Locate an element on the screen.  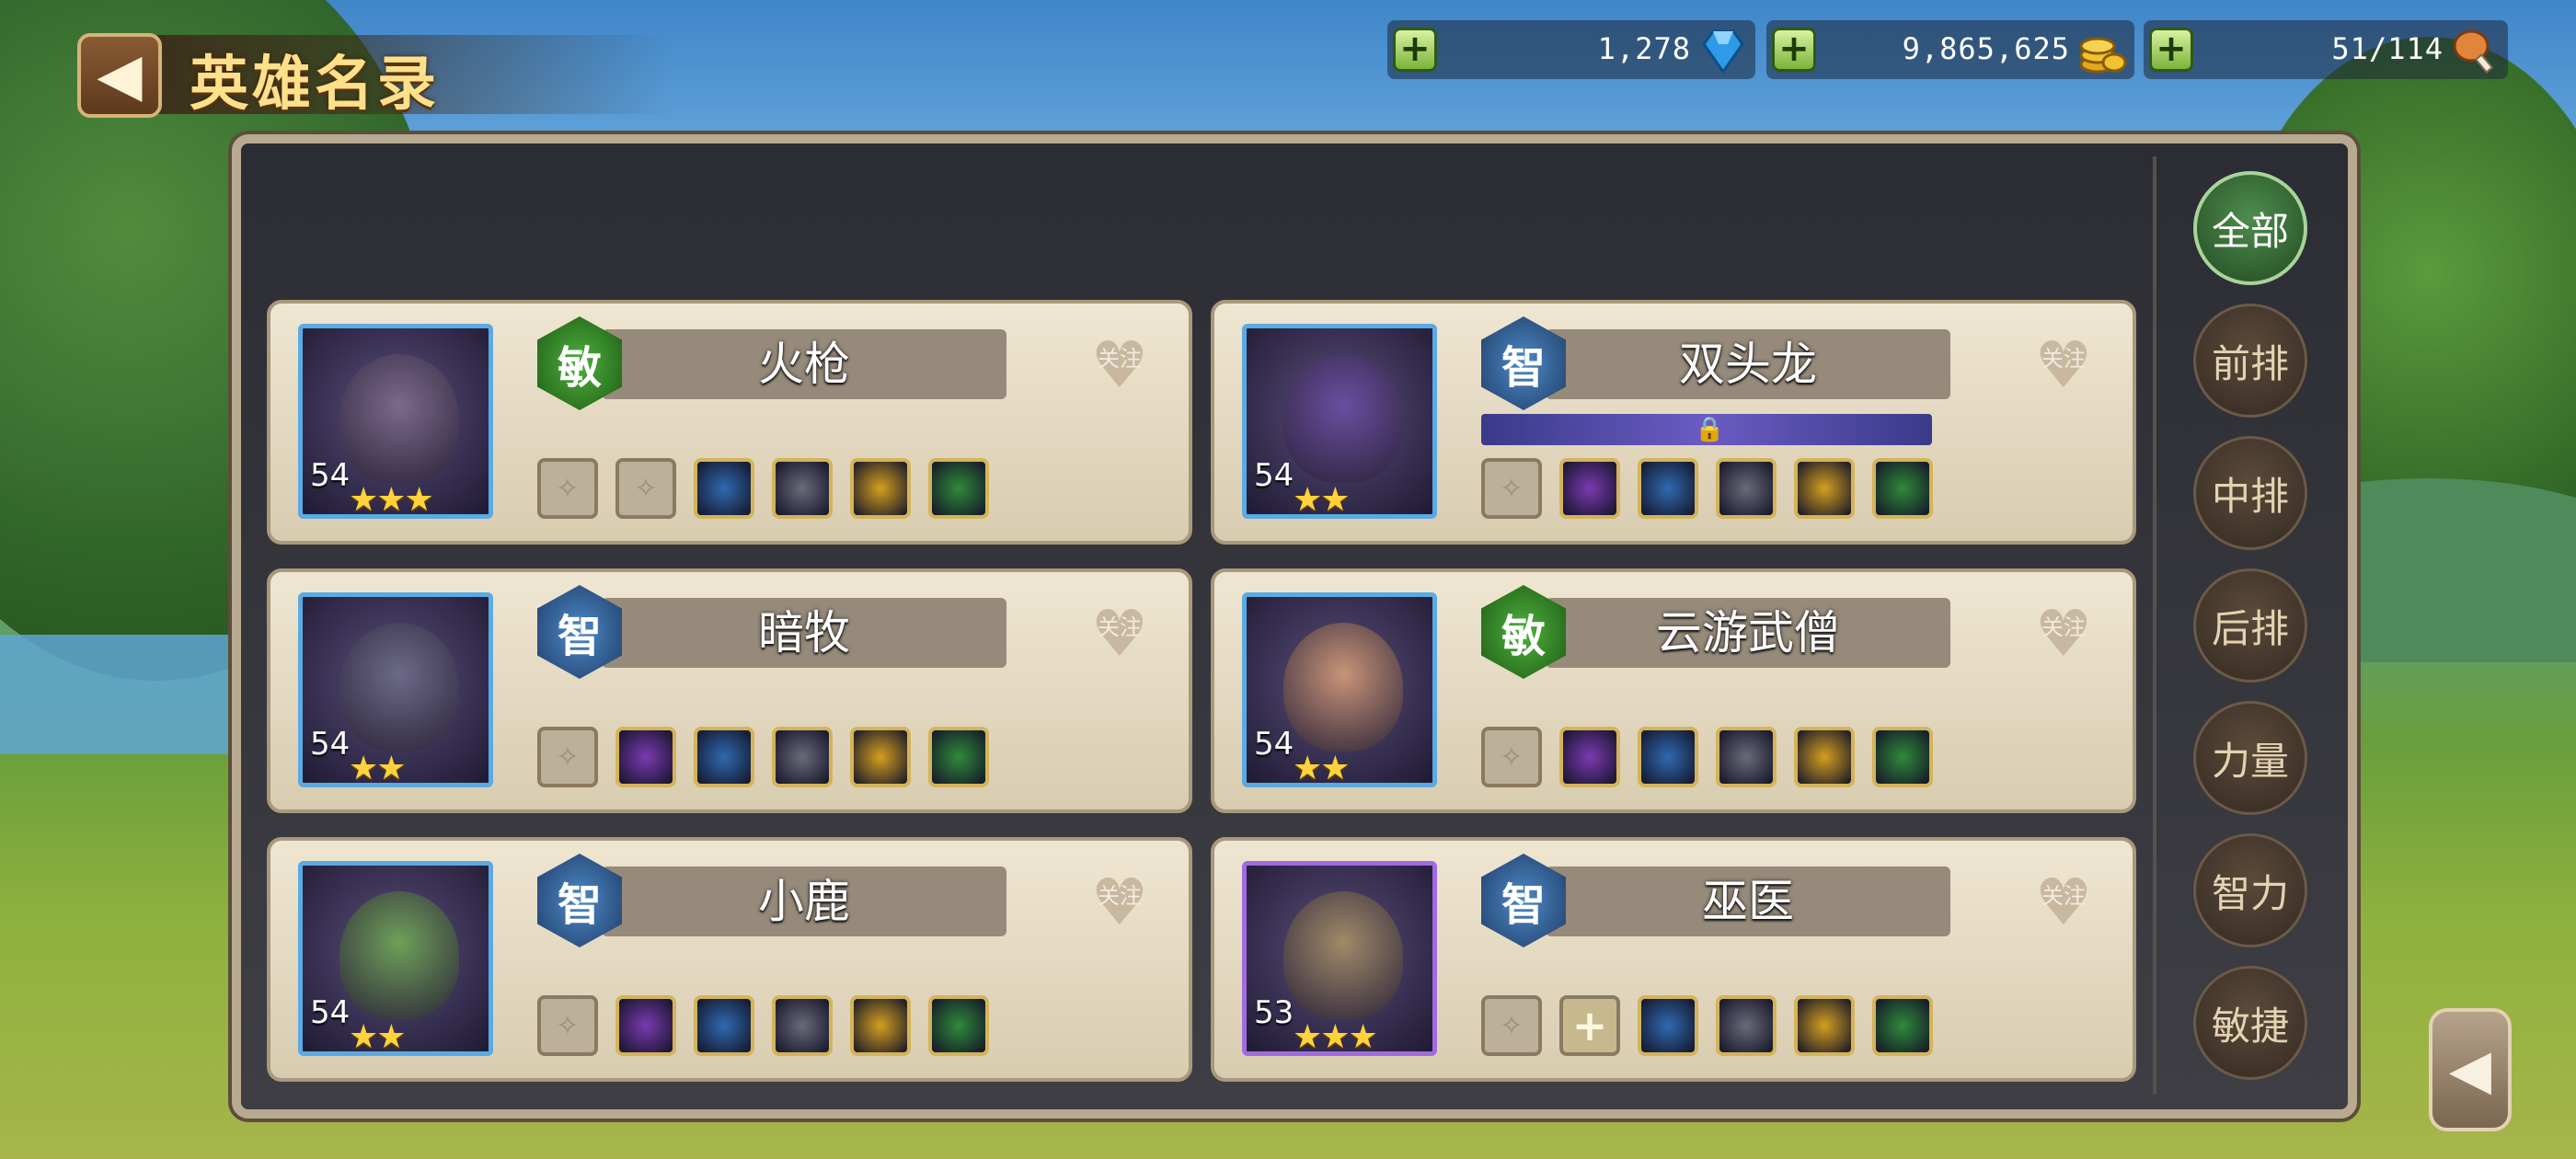
diamond-counter: + 1,278 is located at coordinates (1571, 49).